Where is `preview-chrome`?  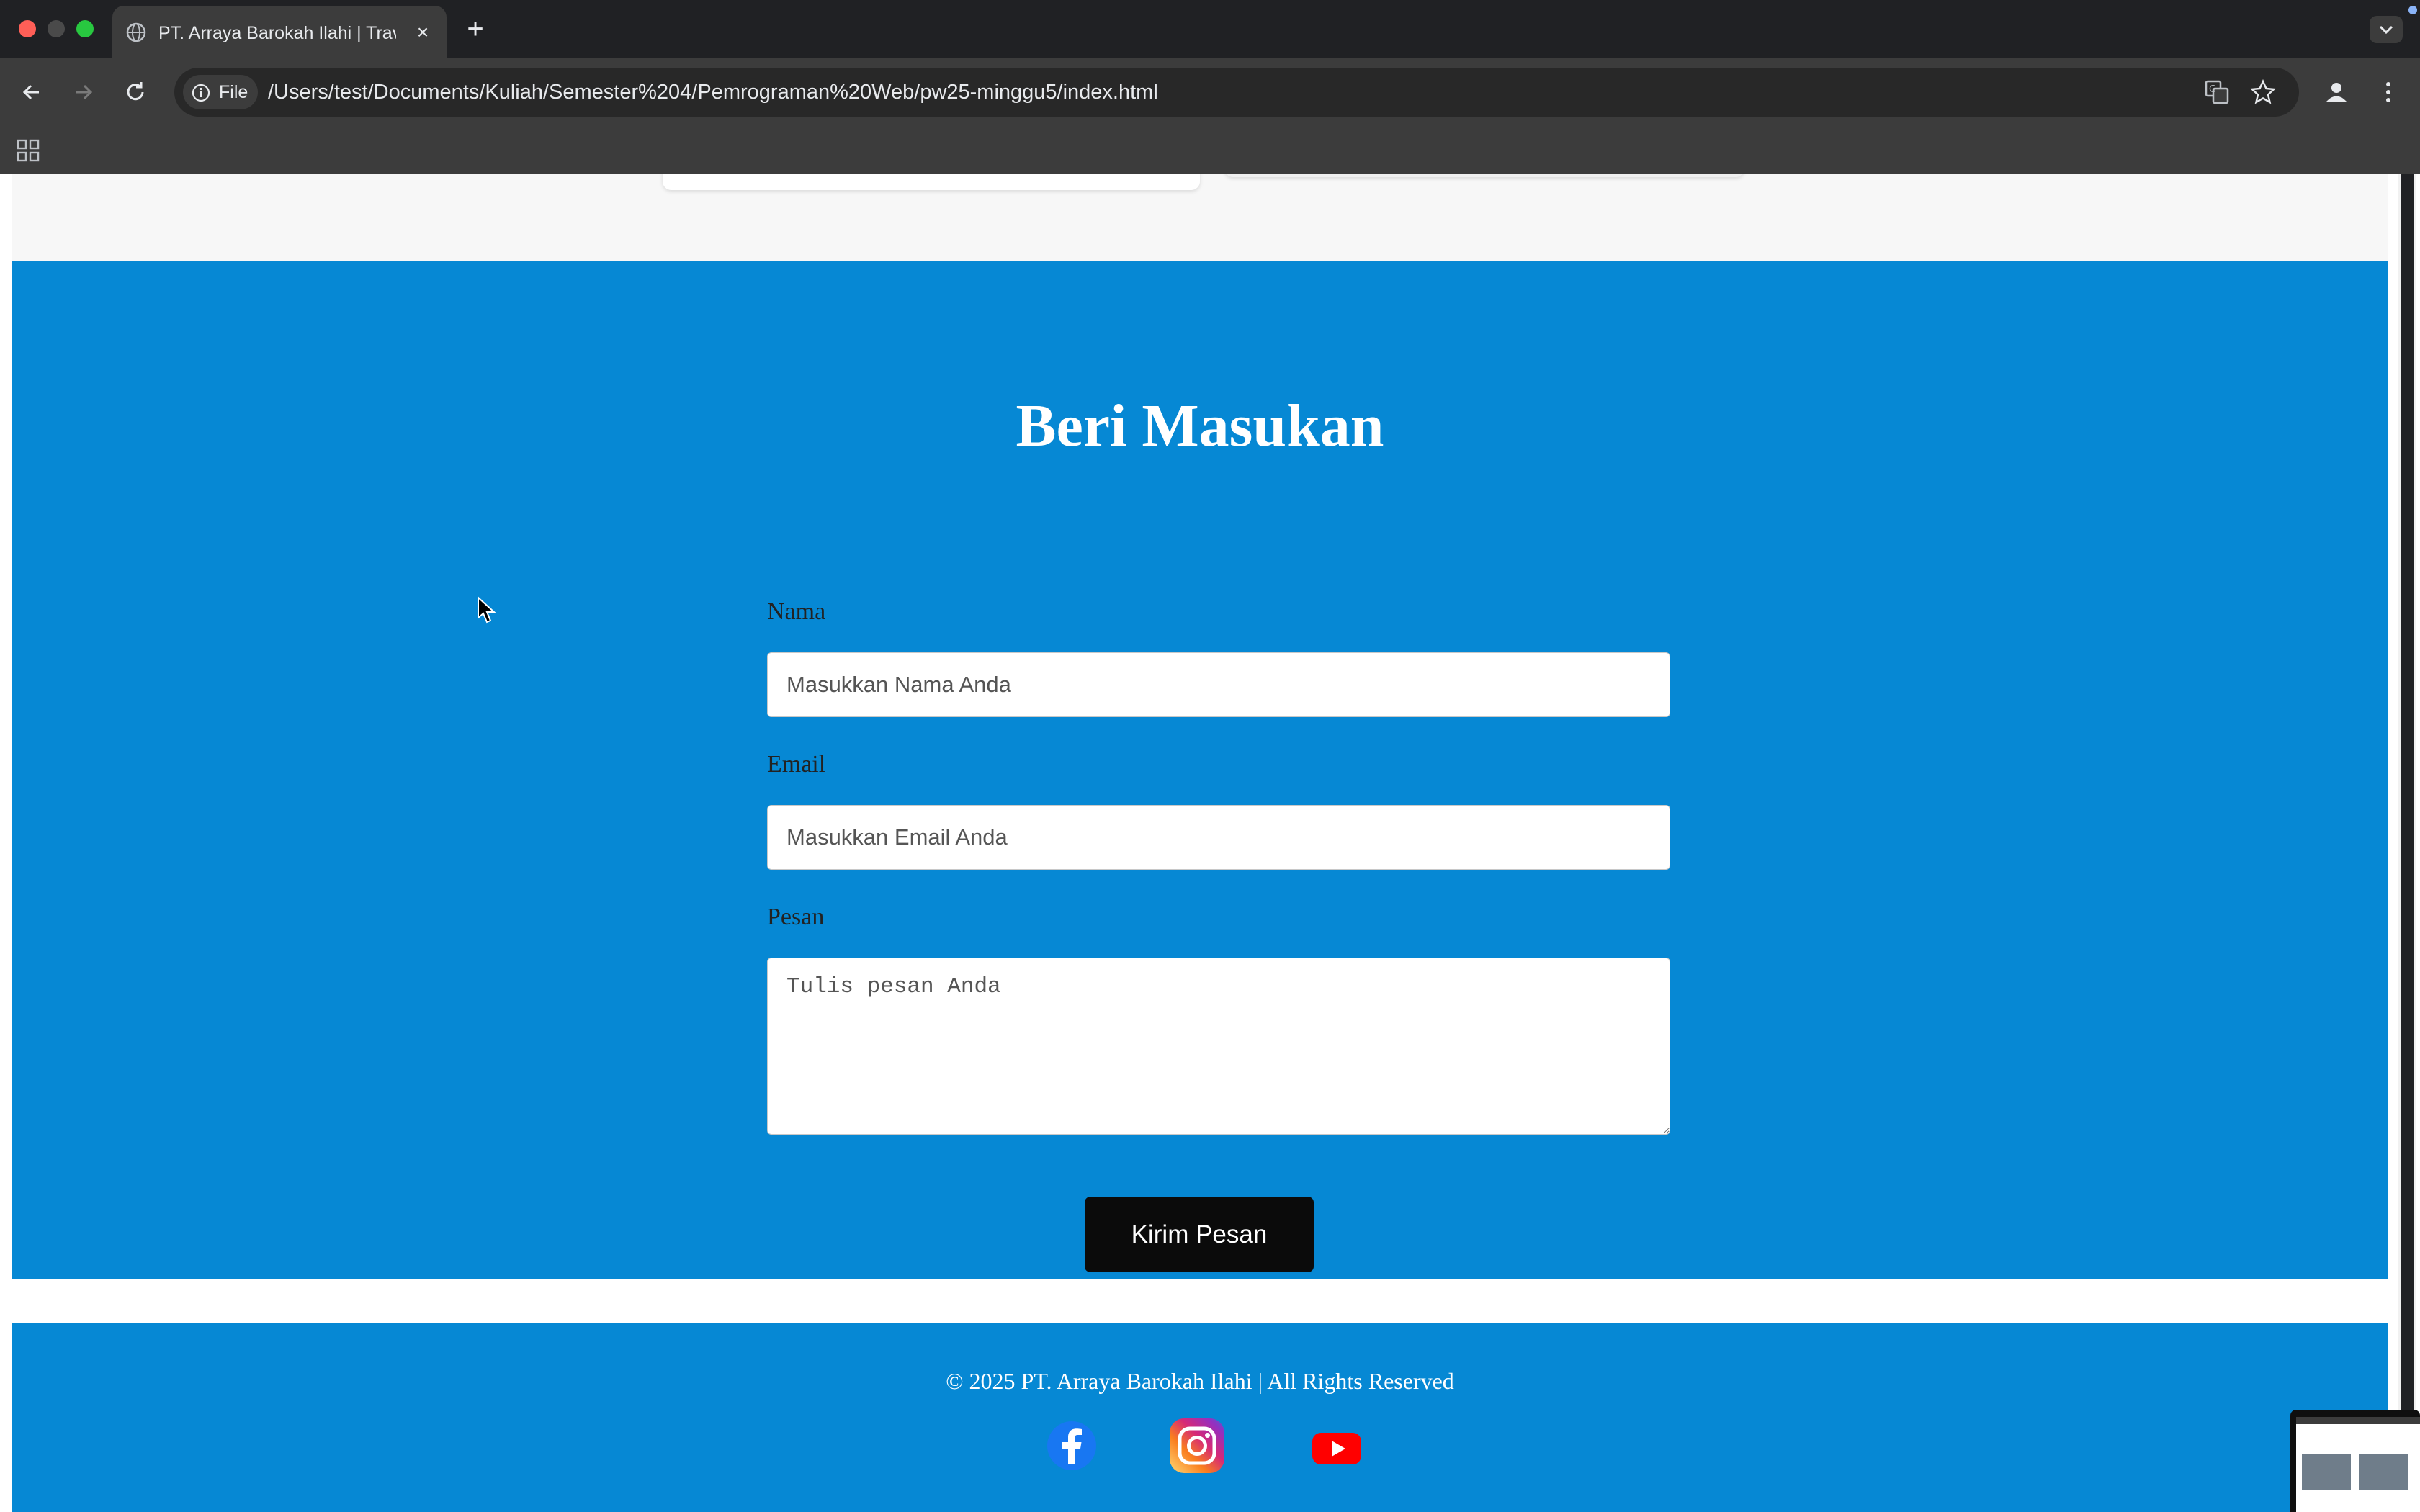
preview-chrome is located at coordinates (2358, 1420).